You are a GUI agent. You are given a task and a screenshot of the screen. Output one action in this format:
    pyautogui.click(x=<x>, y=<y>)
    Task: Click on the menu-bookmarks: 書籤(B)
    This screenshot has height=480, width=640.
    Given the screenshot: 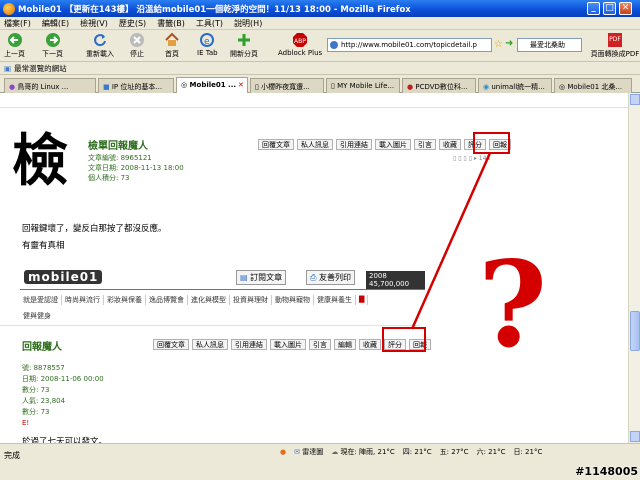 What is the action you would take?
    pyautogui.click(x=171, y=23)
    